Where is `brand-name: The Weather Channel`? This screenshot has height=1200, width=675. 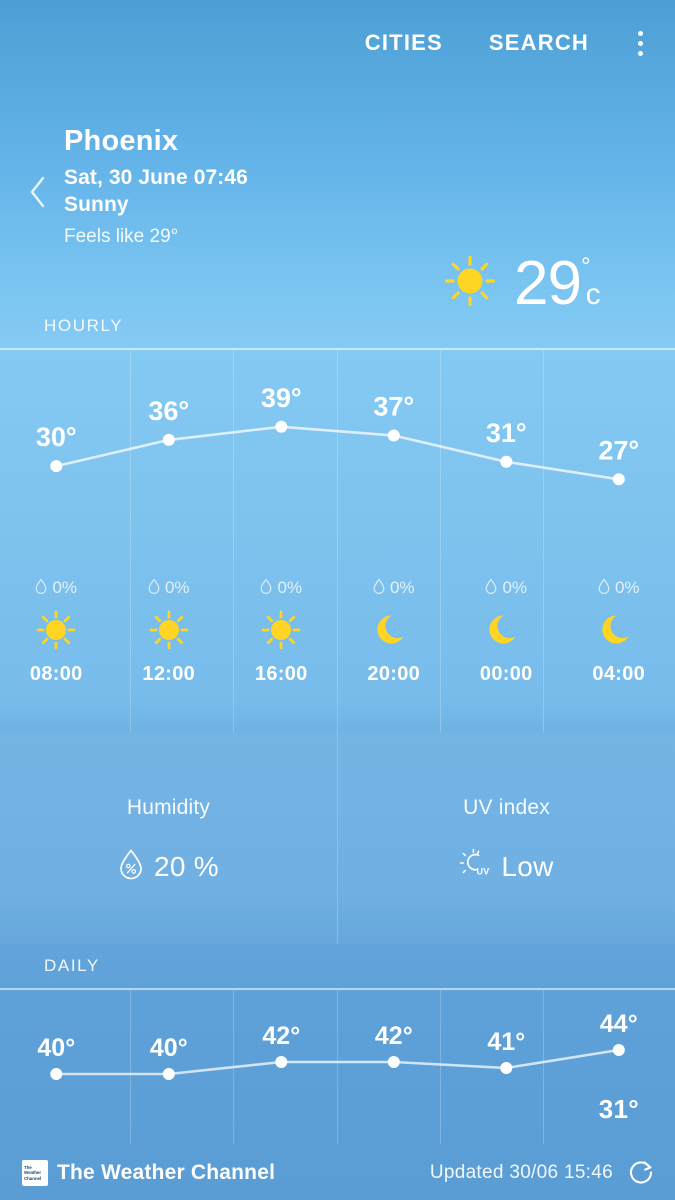
brand-name: The Weather Channel is located at coordinates (166, 1172).